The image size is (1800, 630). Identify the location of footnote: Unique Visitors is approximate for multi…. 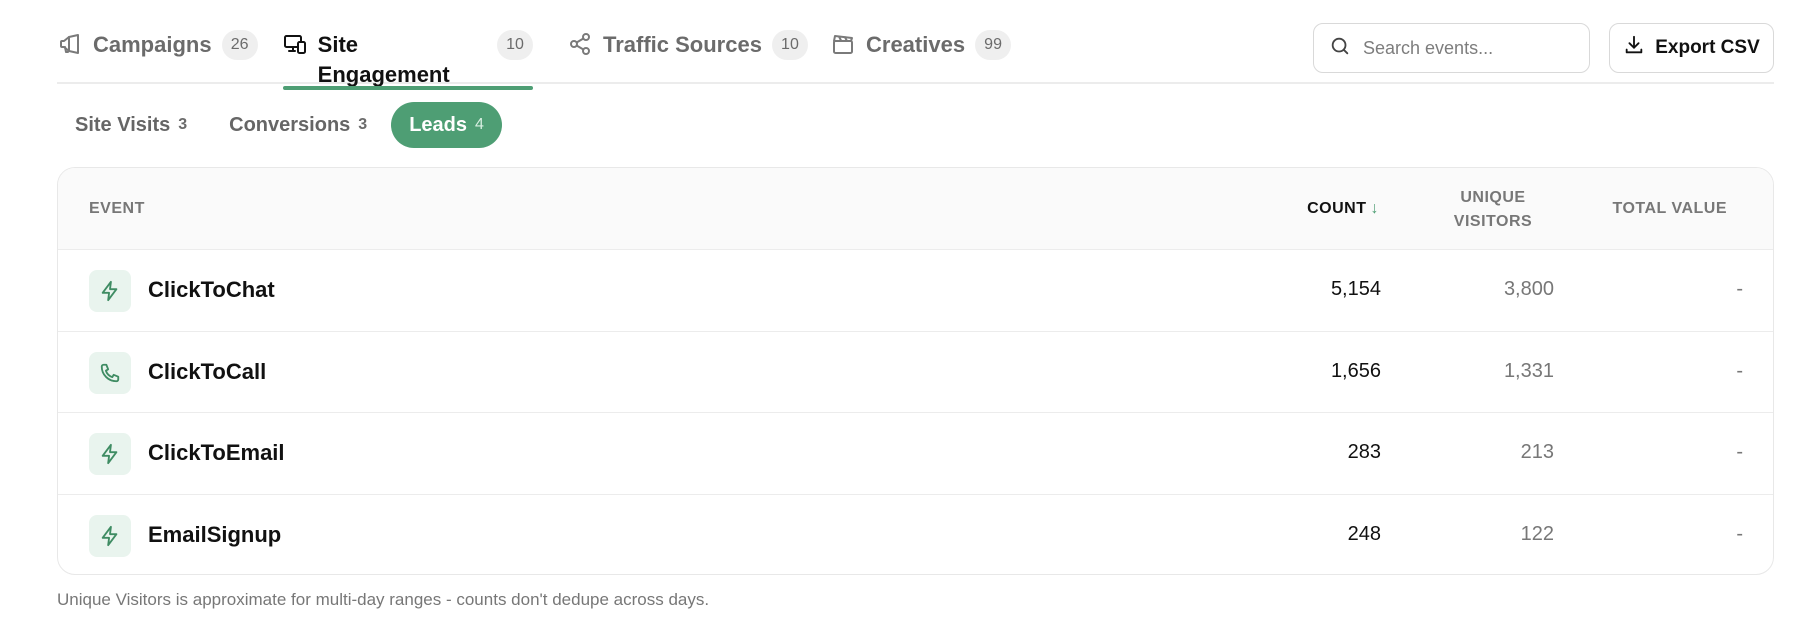
(383, 599).